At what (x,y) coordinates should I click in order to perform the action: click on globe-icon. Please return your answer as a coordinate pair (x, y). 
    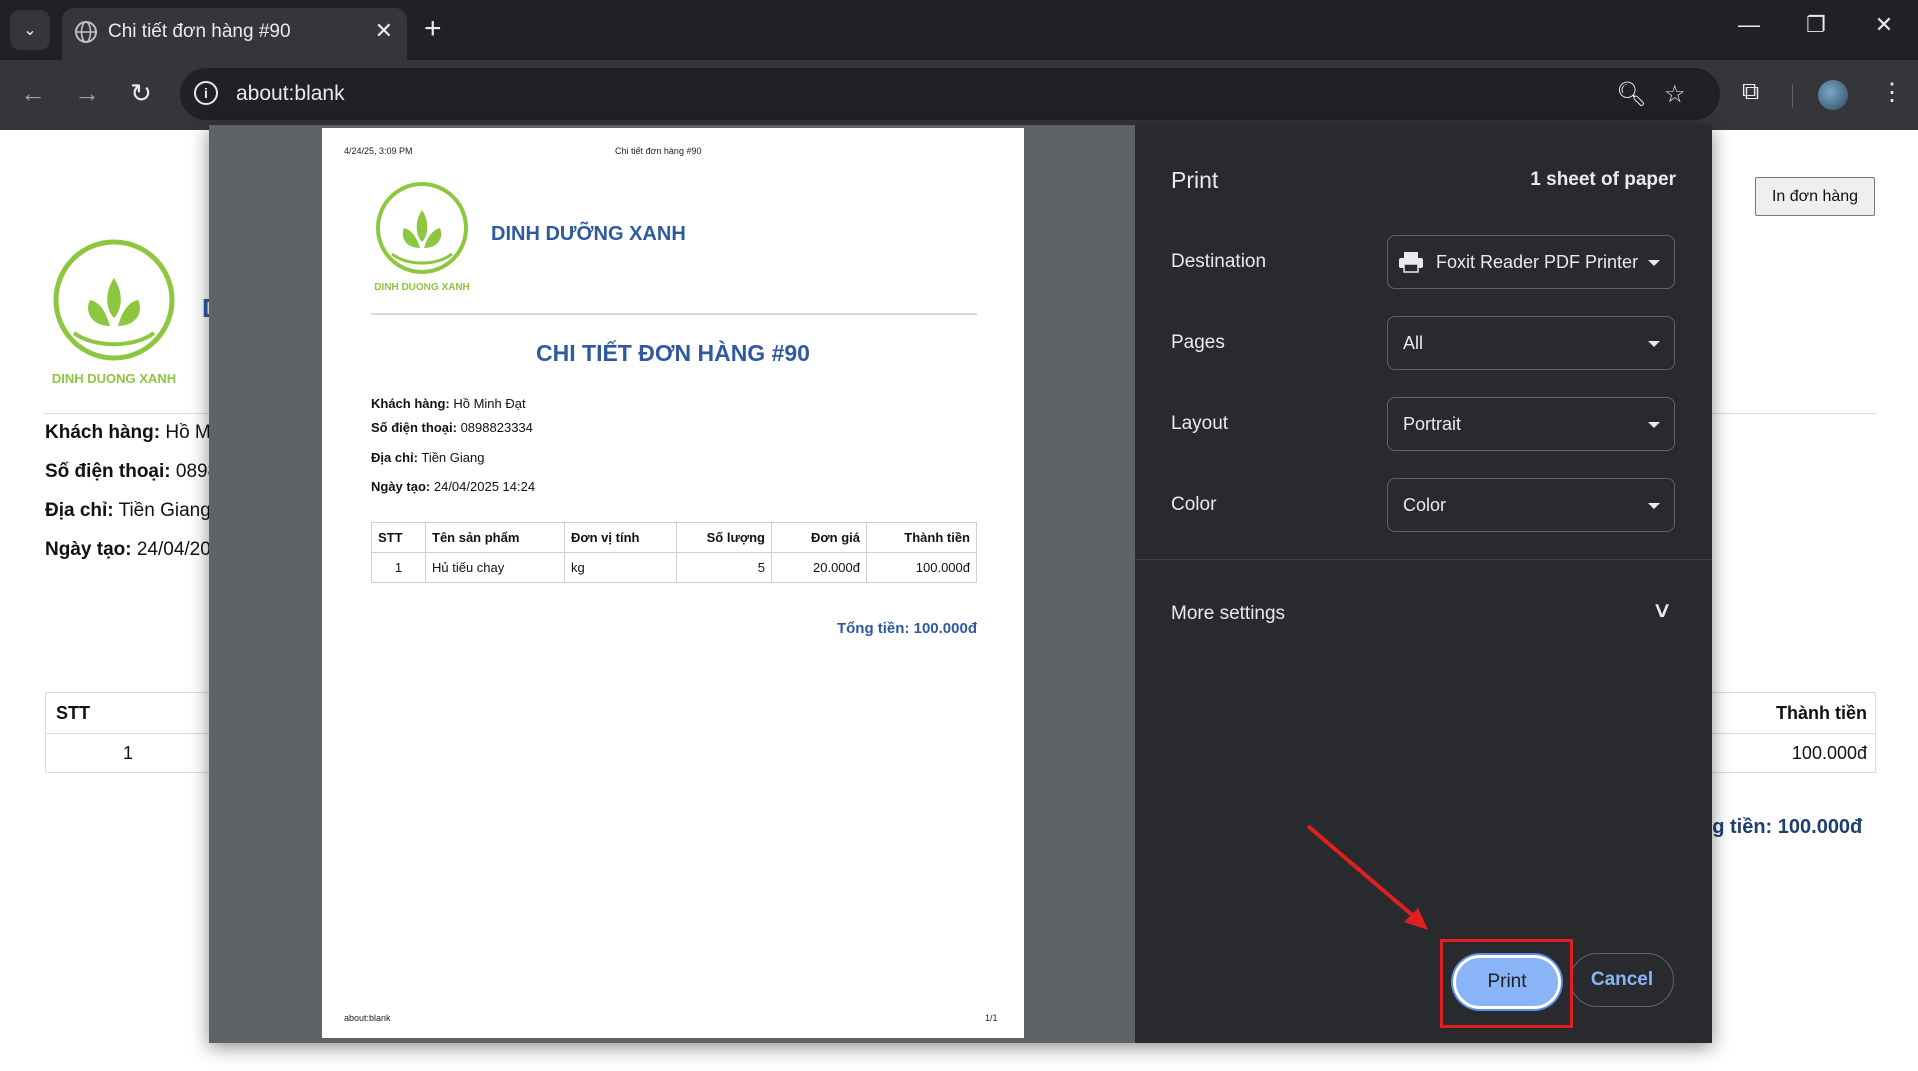
    Looking at the image, I should click on (86, 32).